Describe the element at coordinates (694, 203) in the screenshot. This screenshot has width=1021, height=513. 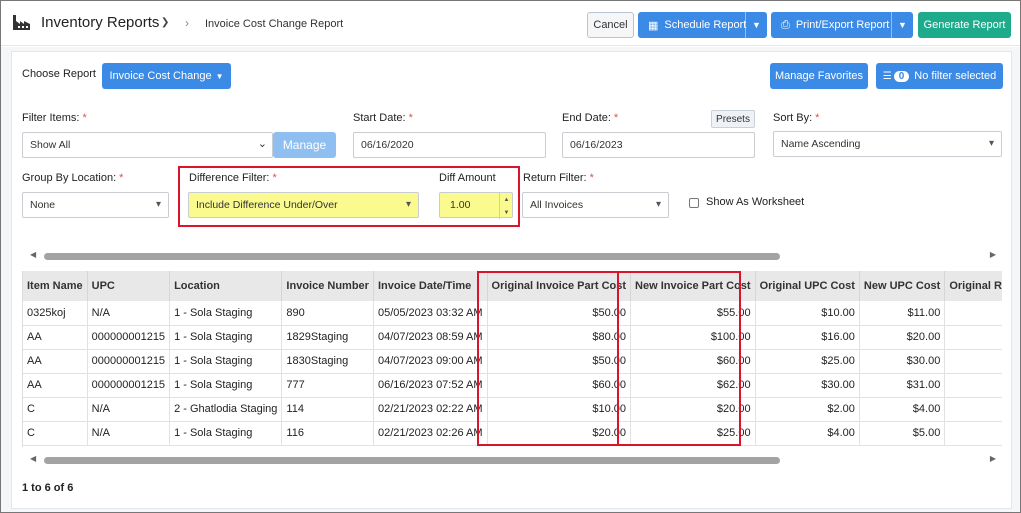
I see `show-as-worksheet-checkbox` at that location.